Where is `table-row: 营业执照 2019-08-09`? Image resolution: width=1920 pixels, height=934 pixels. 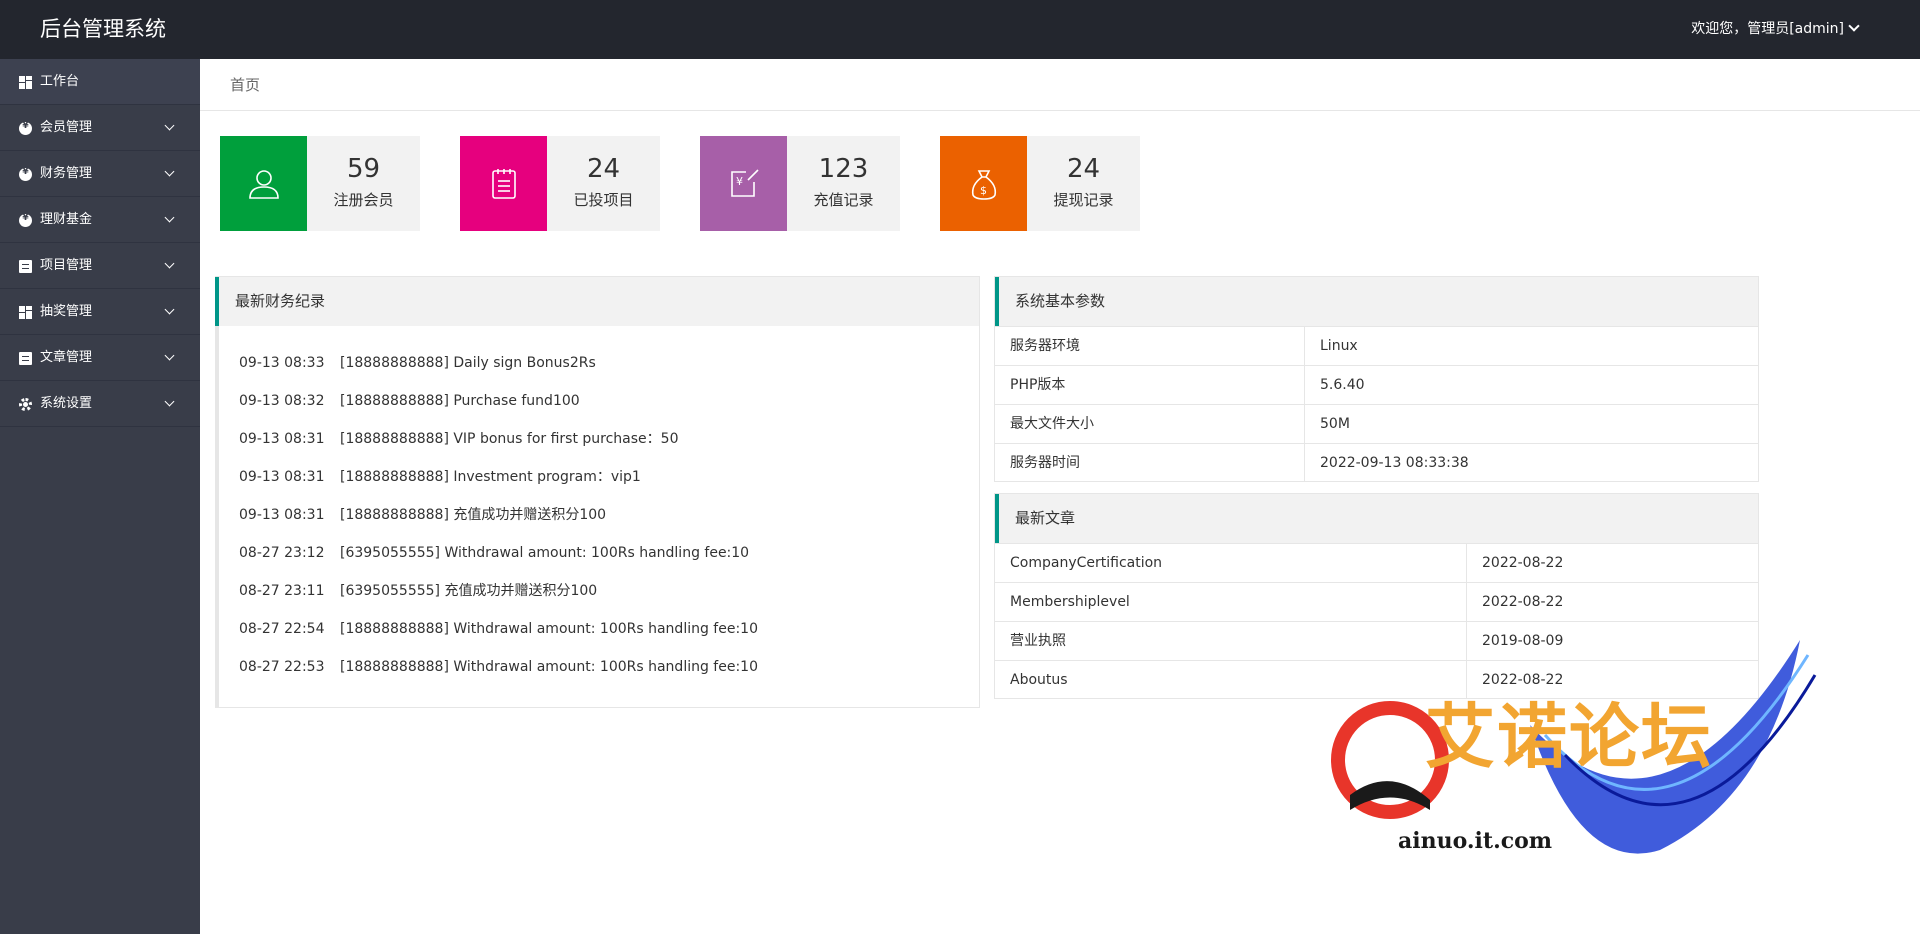
table-row: 营业执照 2019-08-09 is located at coordinates (1376, 640).